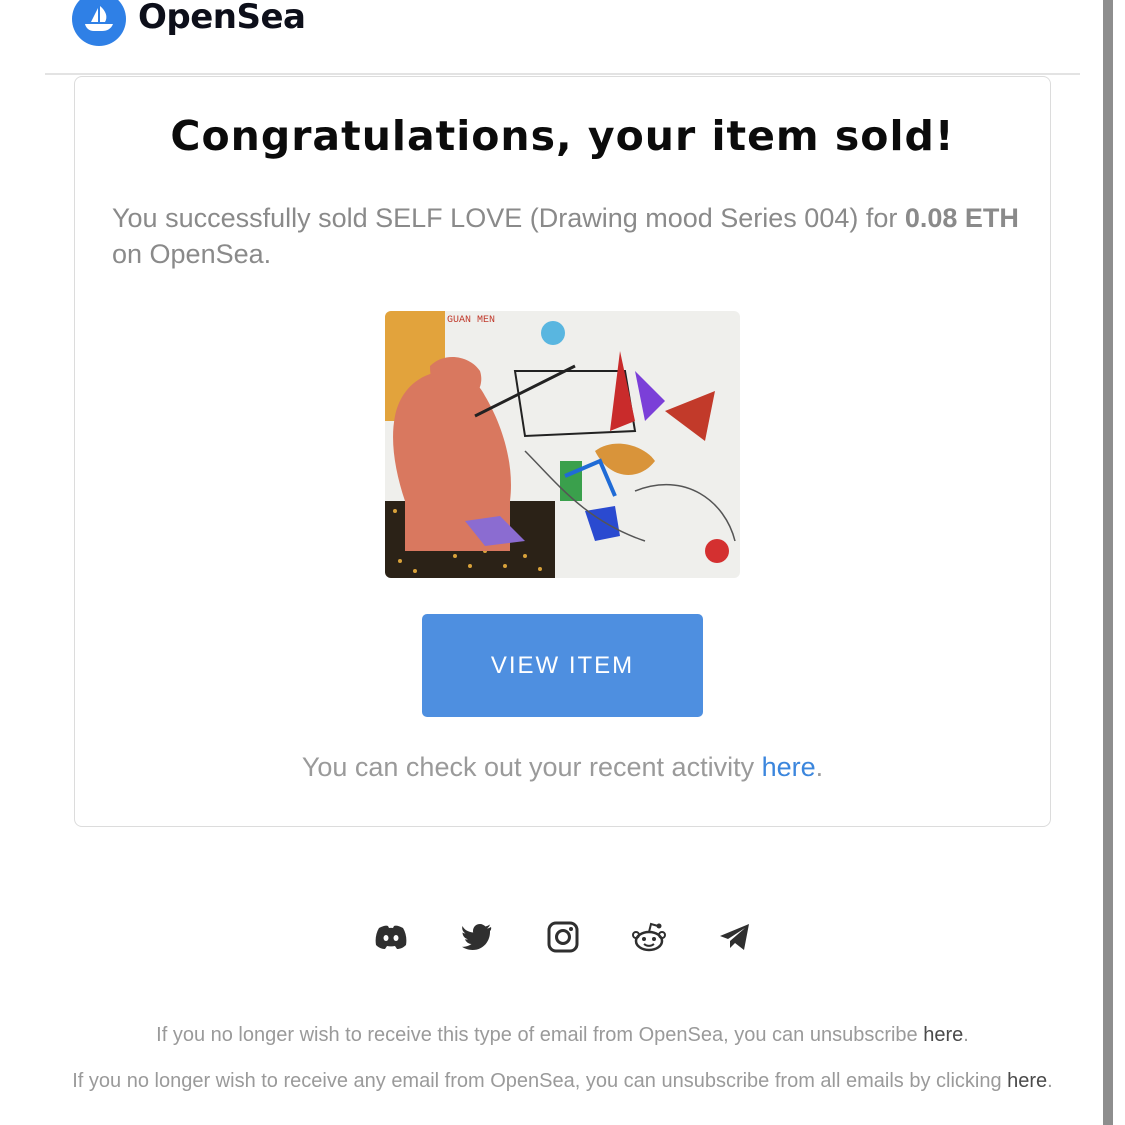  I want to click on activity-suffix: ., so click(819, 767).